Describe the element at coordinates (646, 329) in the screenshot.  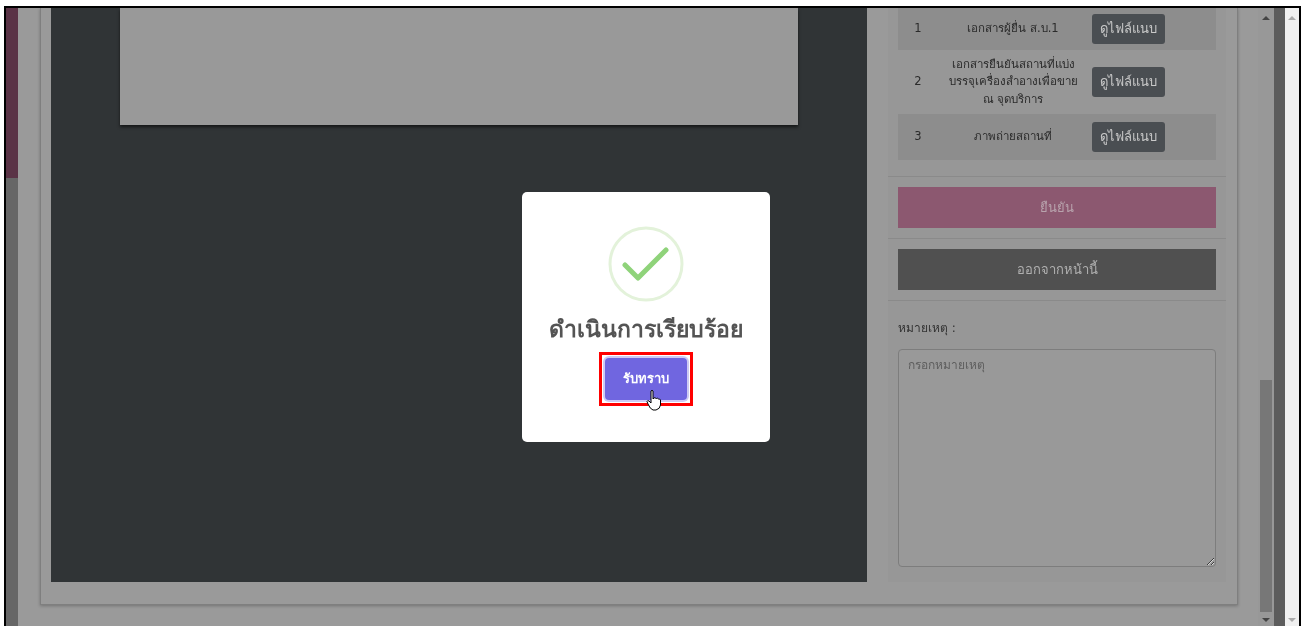
I see `dialog-title: ดำเนินการเรียบร้อย` at that location.